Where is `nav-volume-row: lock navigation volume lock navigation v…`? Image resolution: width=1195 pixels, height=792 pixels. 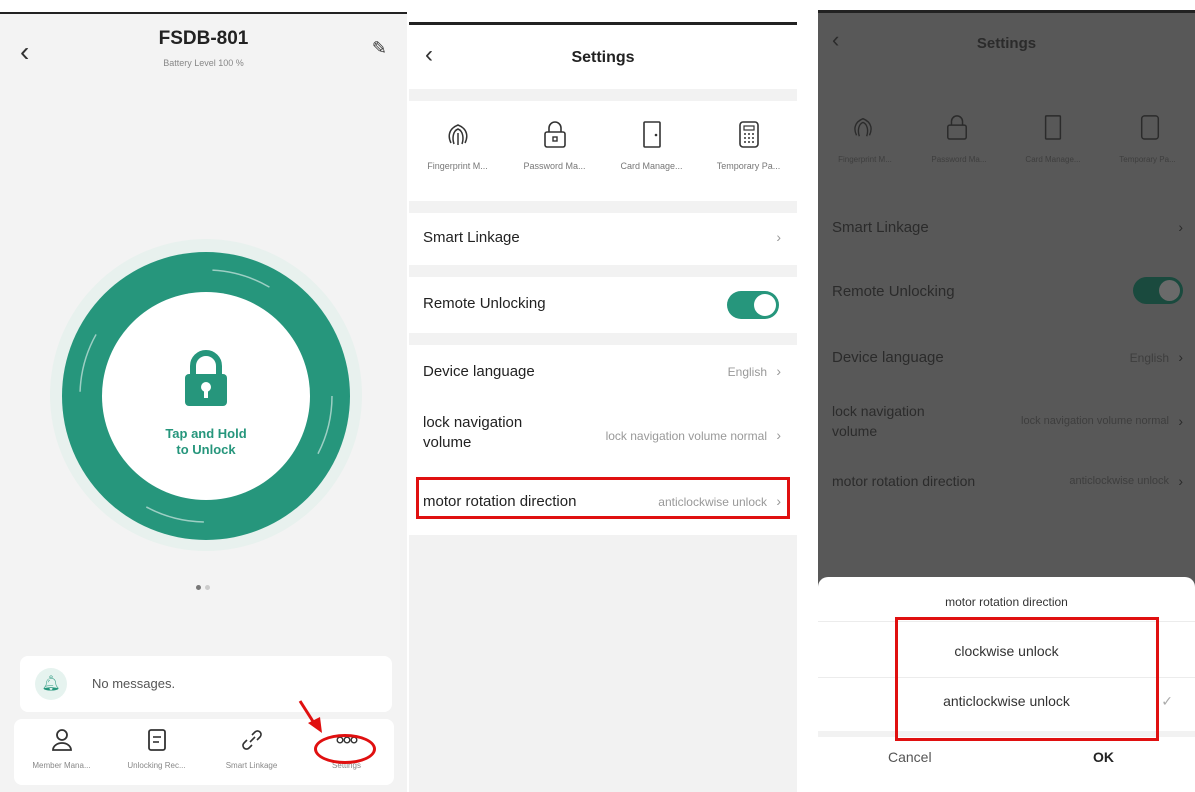 nav-volume-row: lock navigation volume lock navigation v… is located at coordinates (603, 434).